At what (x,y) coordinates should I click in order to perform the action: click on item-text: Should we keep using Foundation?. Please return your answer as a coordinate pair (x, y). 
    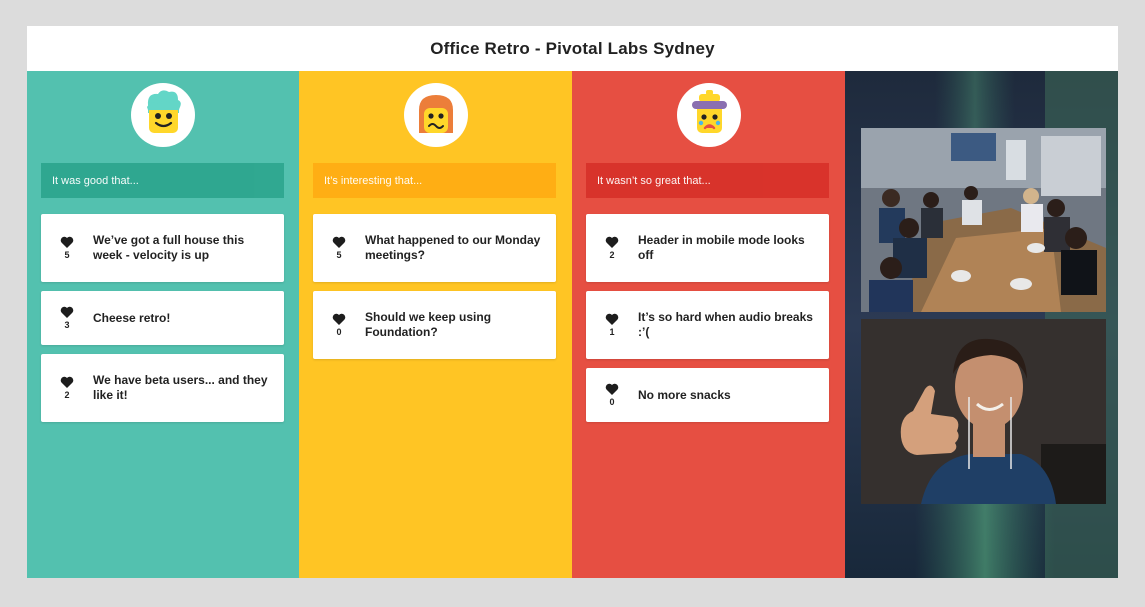
    Looking at the image, I should click on (428, 324).